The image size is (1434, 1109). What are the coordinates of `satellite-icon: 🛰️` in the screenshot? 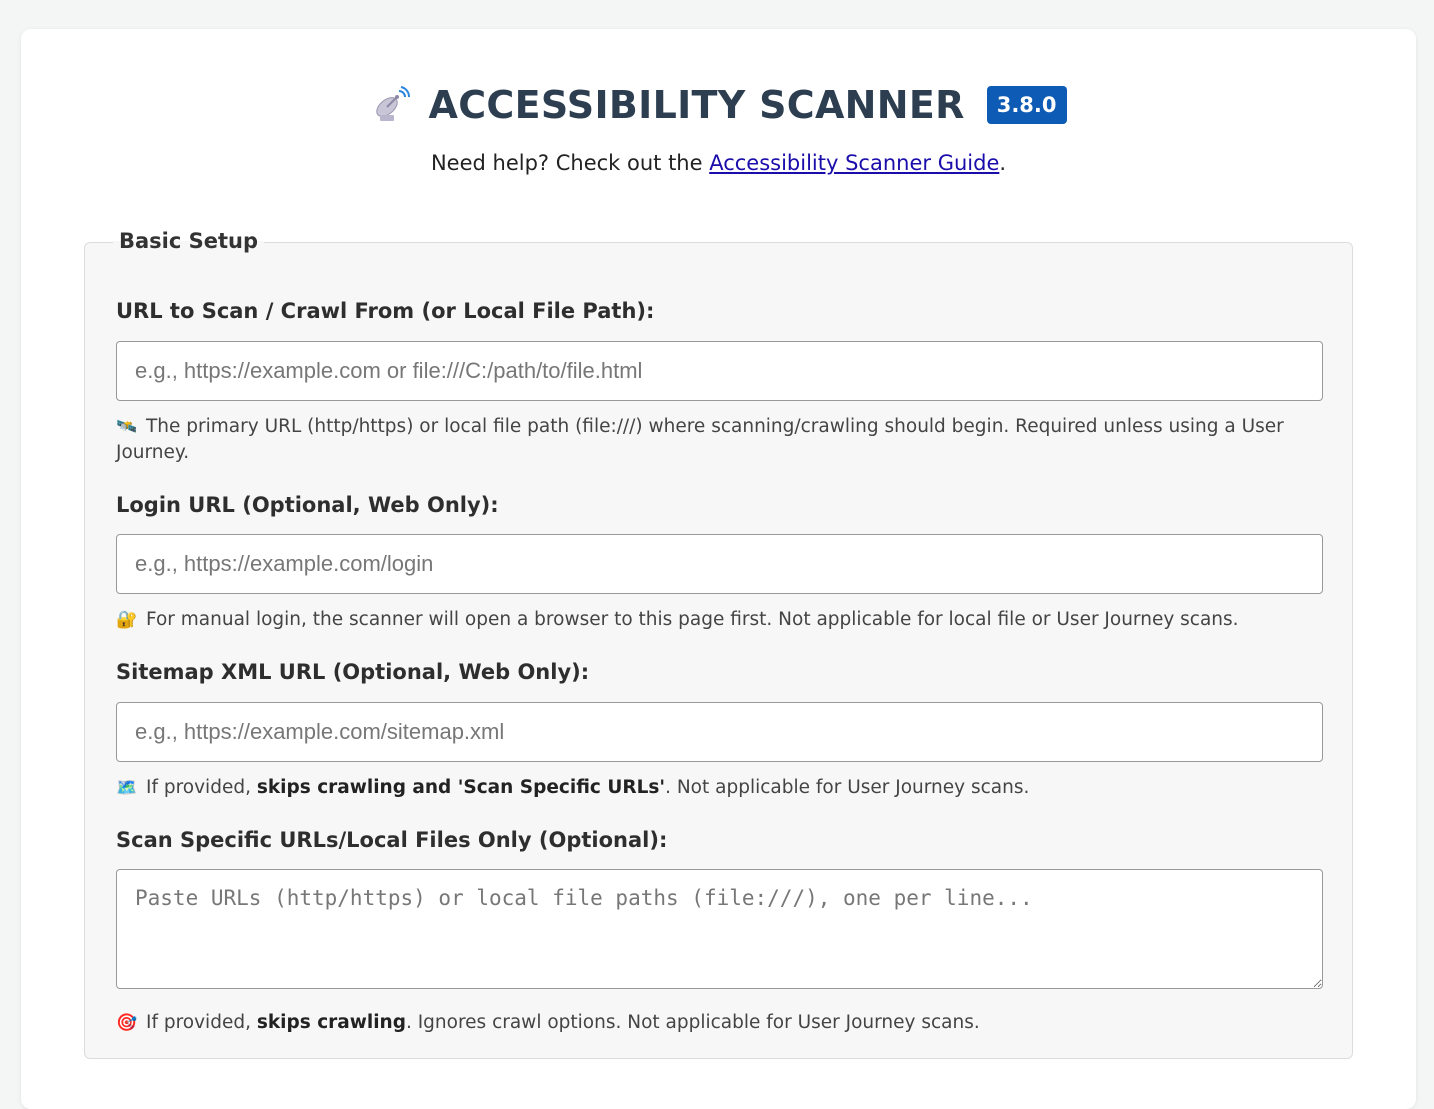 It's located at (127, 427).